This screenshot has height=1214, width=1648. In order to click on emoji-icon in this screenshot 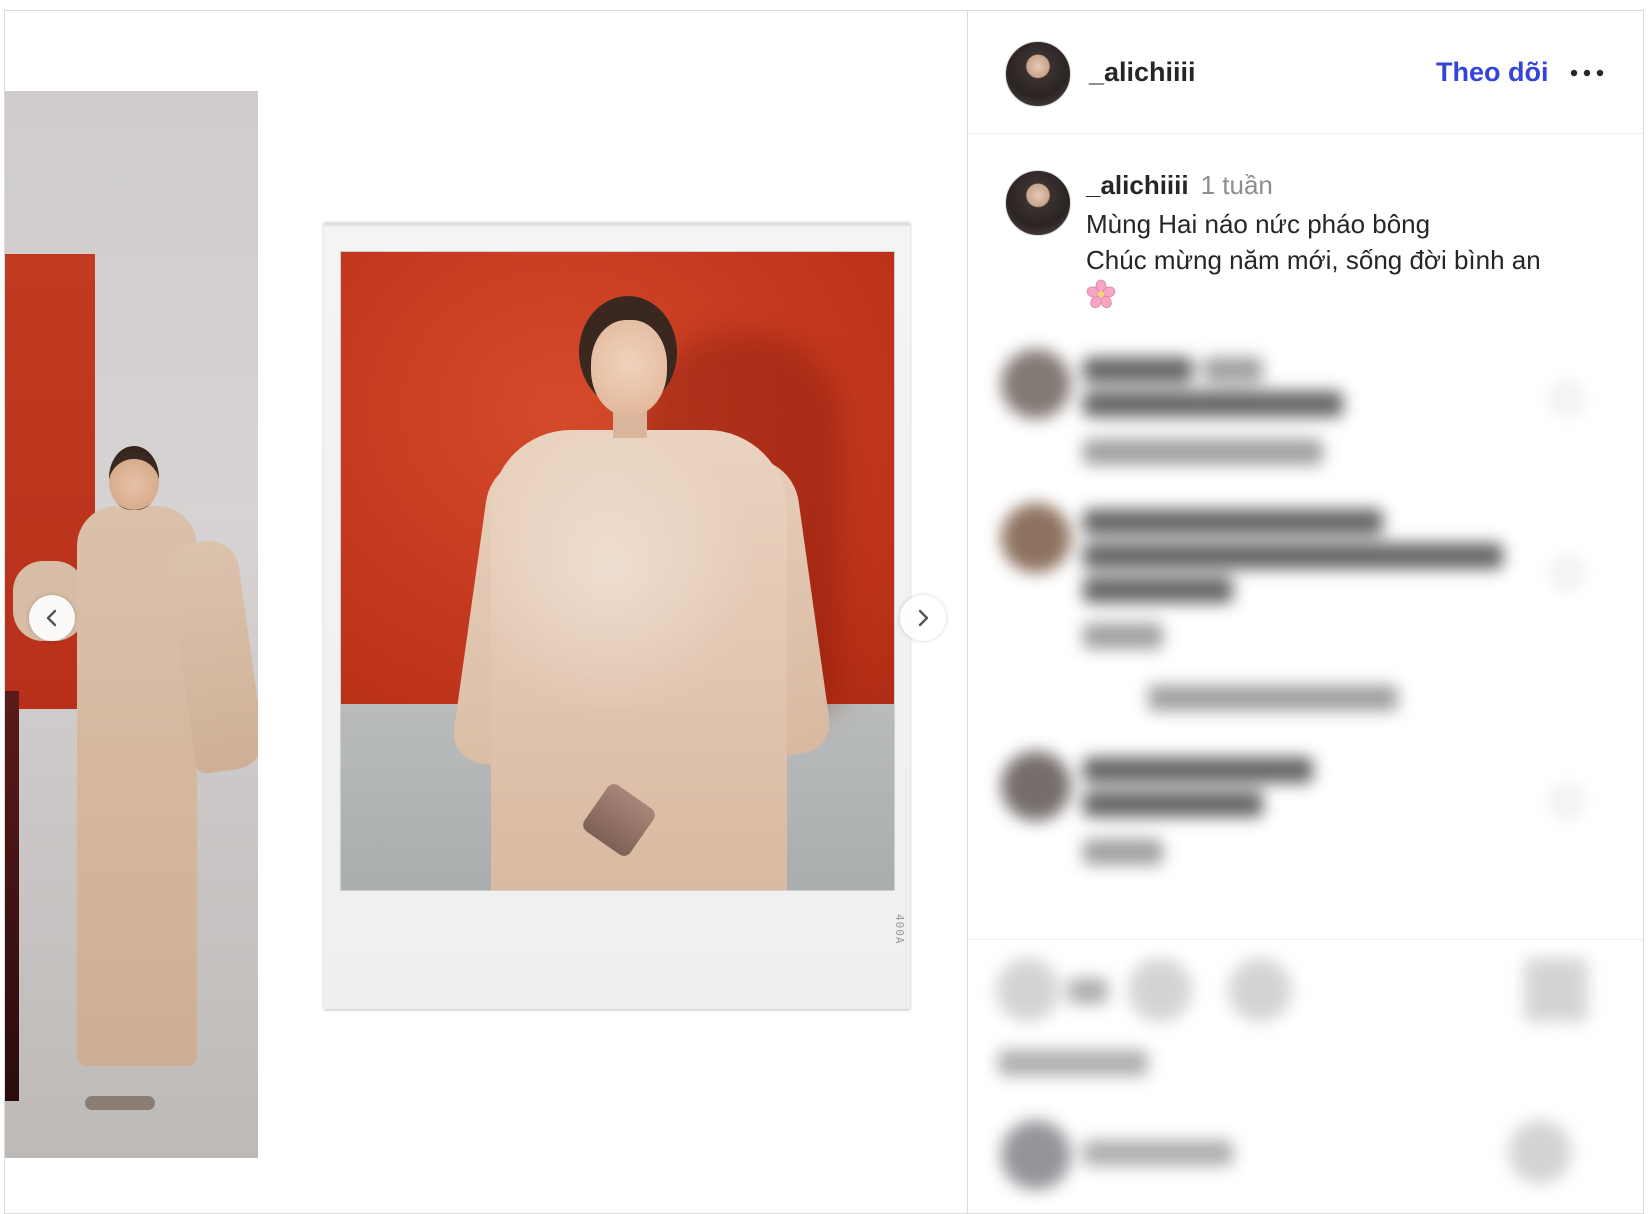, I will do `click(1540, 1152)`.